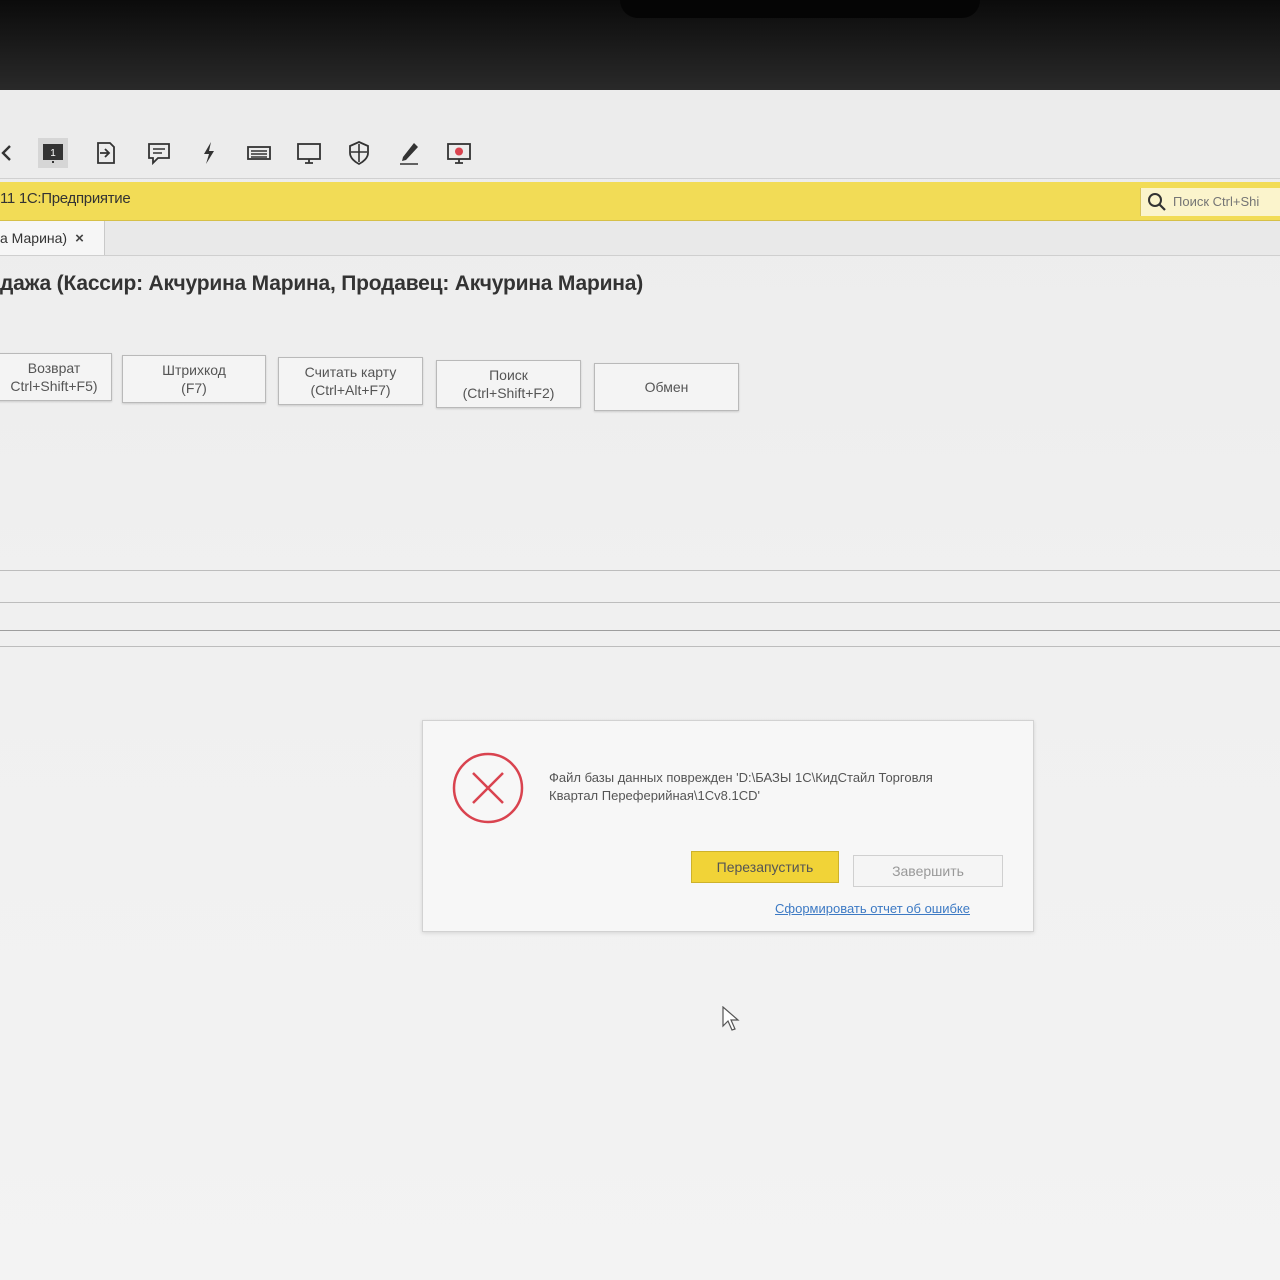 This screenshot has width=1280, height=1280. What do you see at coordinates (928, 871) in the screenshot?
I see `finish-button: Завершить` at bounding box center [928, 871].